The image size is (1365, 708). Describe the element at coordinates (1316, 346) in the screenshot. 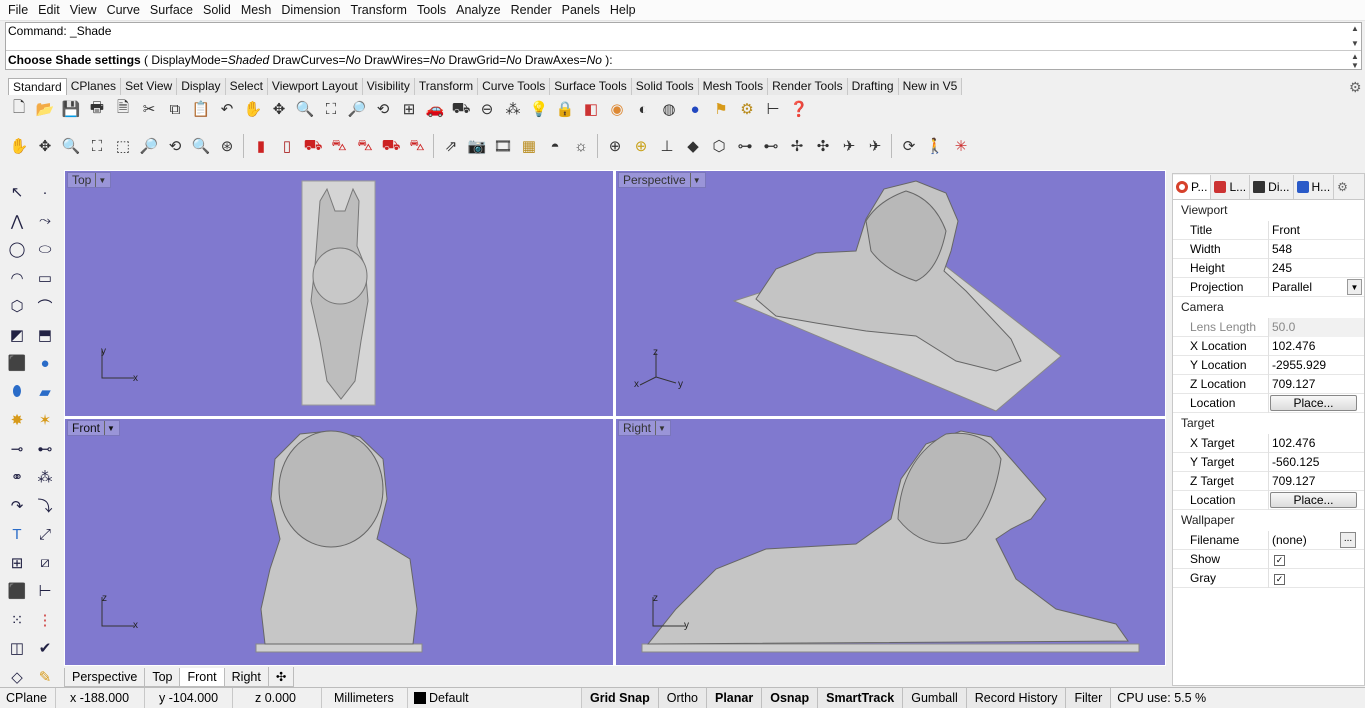

I see `field-xloc: 102.476` at that location.